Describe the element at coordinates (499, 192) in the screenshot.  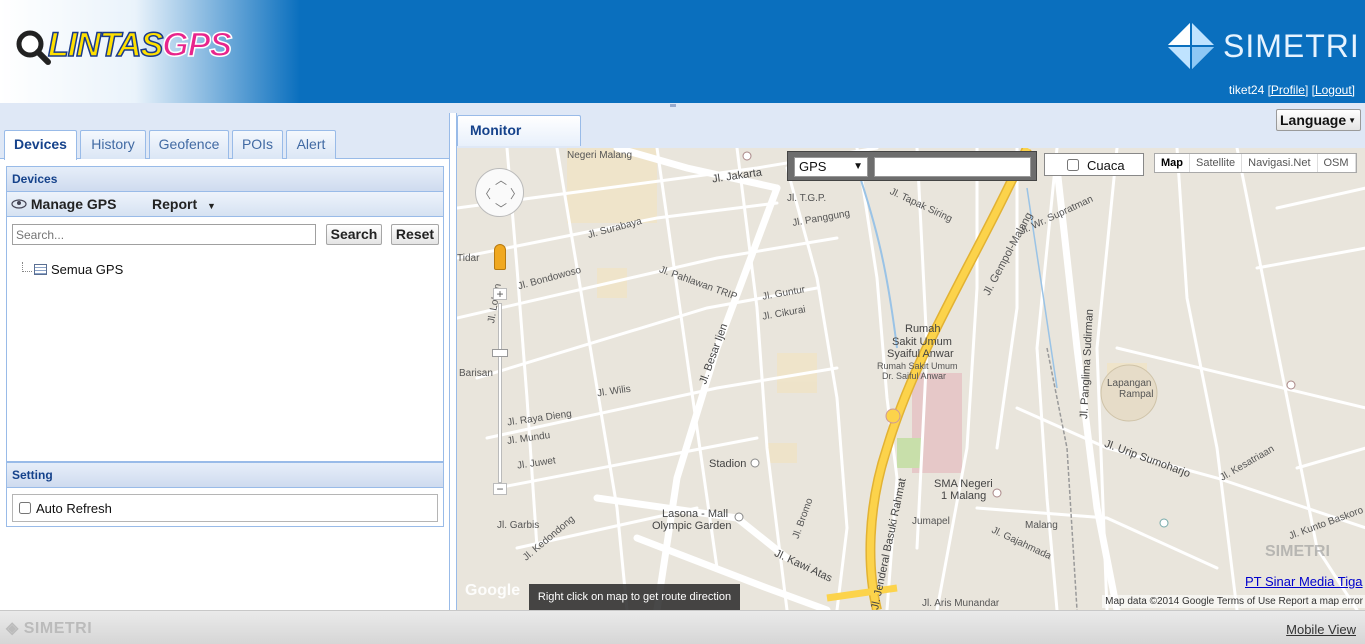
I see `map-pan-control: ︿ ﹀ 〈 〉` at that location.